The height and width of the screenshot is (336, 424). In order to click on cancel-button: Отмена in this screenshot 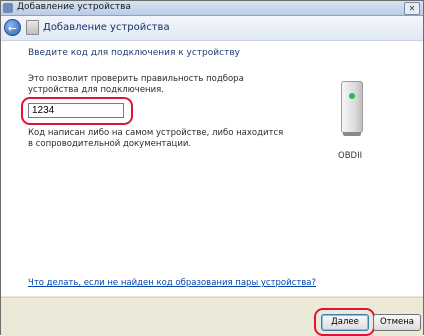, I will do `click(397, 322)`.